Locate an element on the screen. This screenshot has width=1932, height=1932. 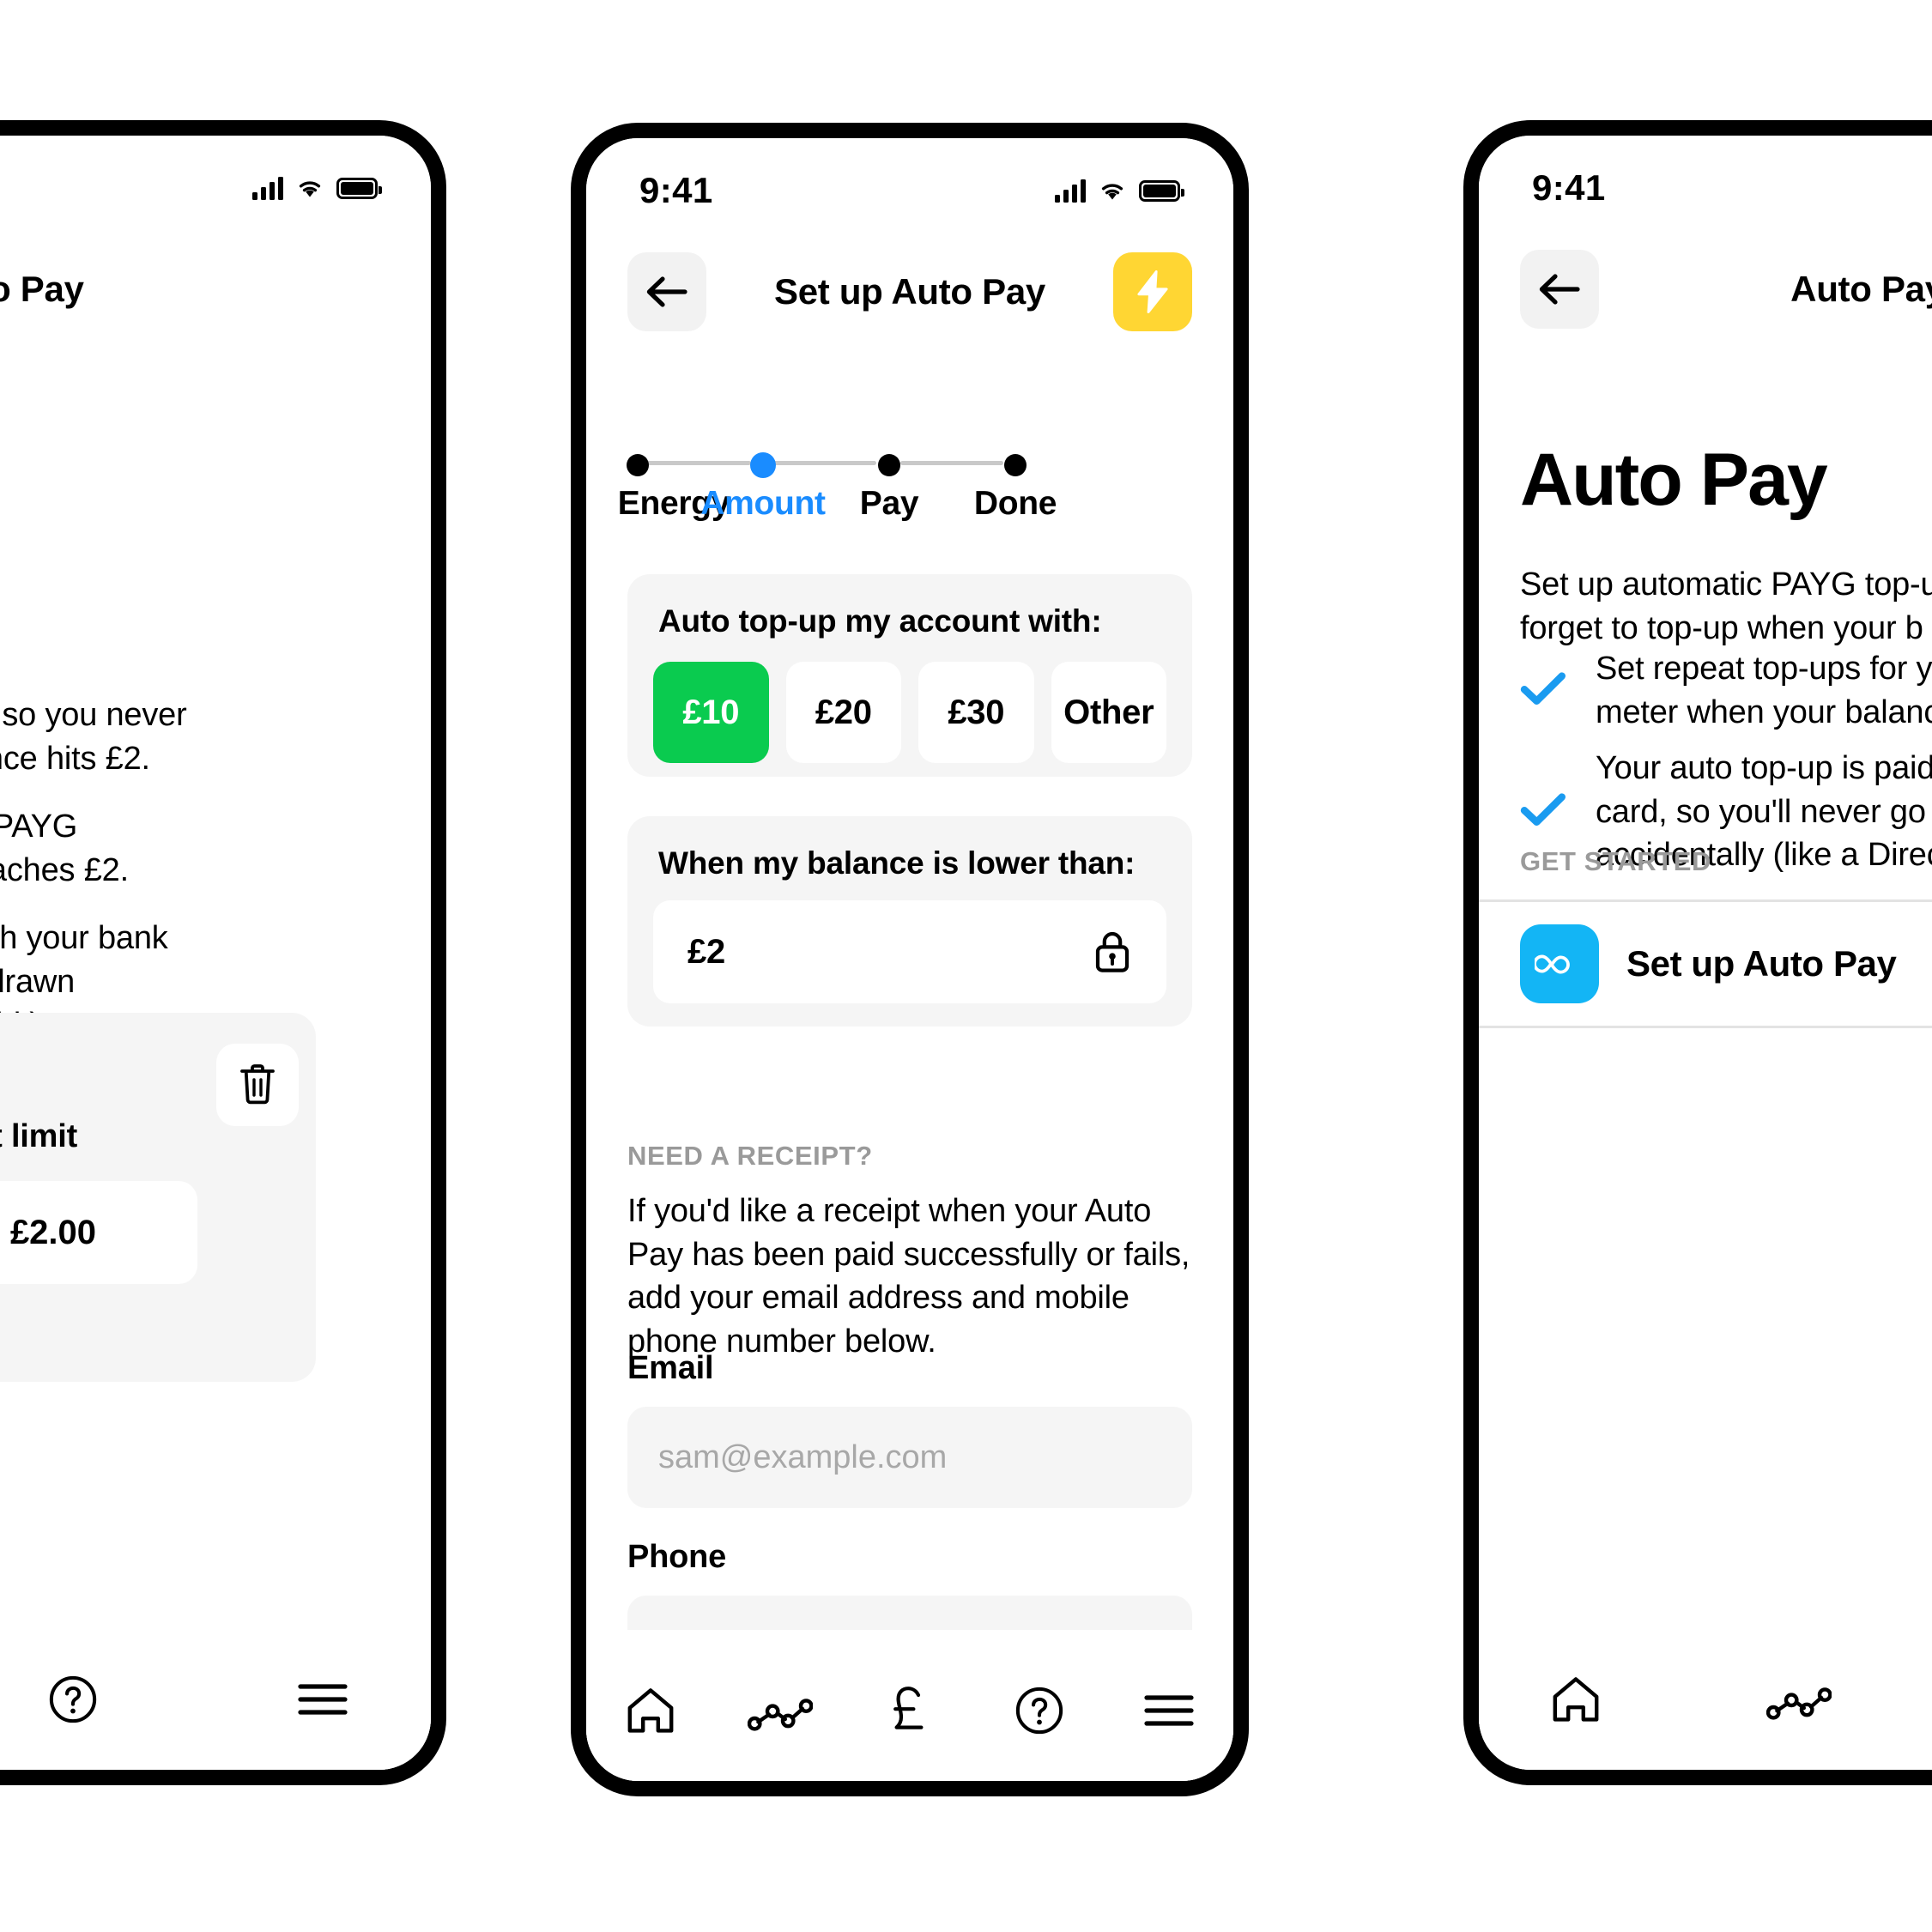
right-tabbar is located at coordinates (1706, 1695).